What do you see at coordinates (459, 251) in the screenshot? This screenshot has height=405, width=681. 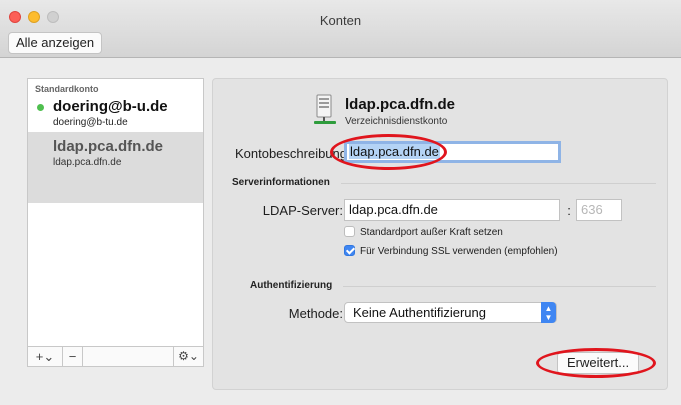 I see `ssl-label: Für Verbindung SSL verwenden (empfohlen)` at bounding box center [459, 251].